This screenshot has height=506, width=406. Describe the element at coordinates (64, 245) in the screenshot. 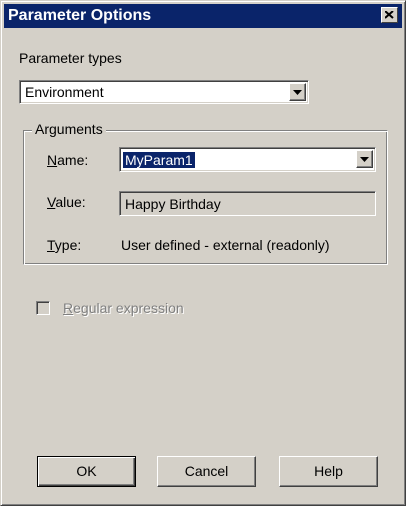

I see `type-label: Type:` at that location.